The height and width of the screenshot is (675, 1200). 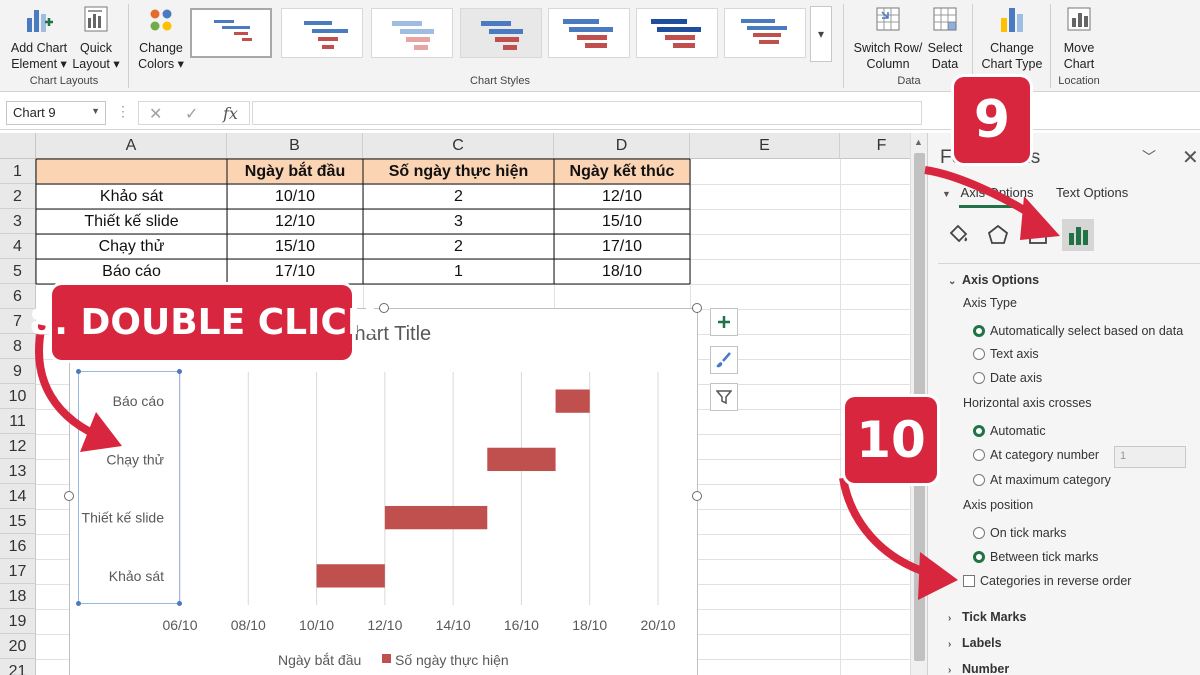 I want to click on row-header-4: 4, so click(x=18, y=246).